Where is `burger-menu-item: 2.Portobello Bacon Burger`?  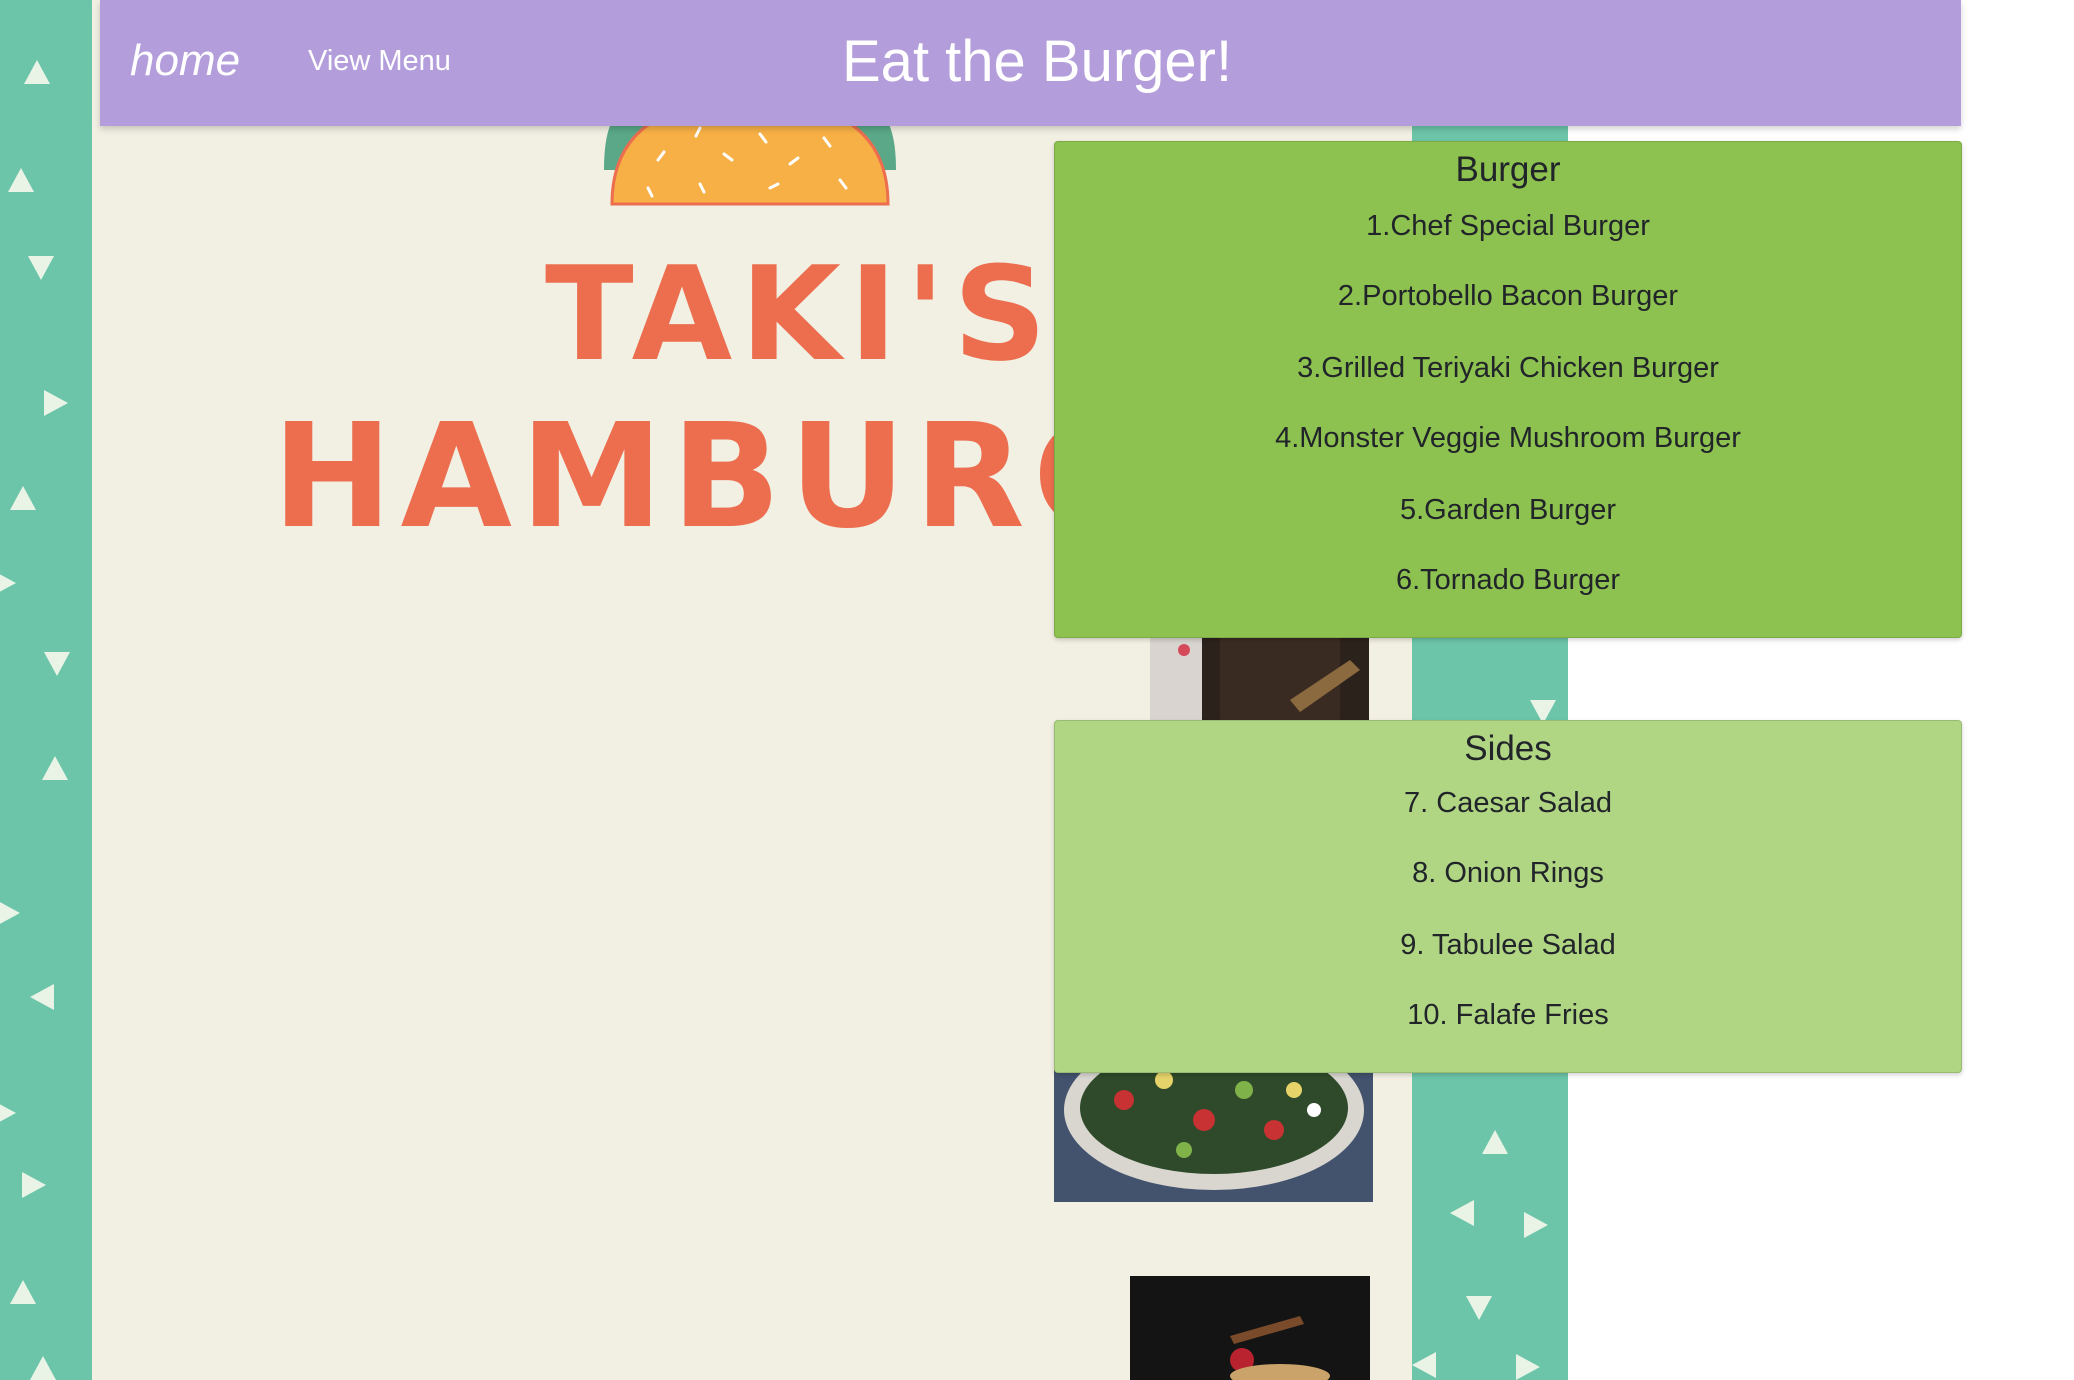
burger-menu-item: 2.Portobello Bacon Burger is located at coordinates (1508, 296).